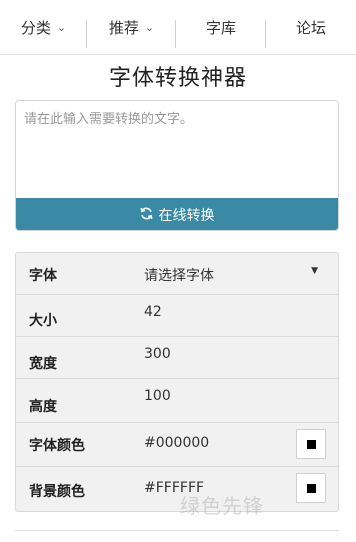 The height and width of the screenshot is (542, 356). I want to click on size-label: 大小, so click(43, 321).